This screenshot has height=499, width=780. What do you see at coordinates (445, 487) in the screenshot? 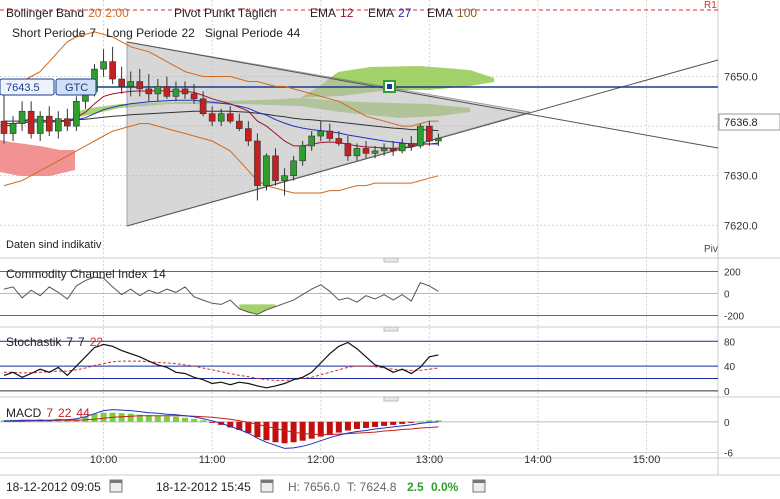
I see `footer-pct: 0.0%` at bounding box center [445, 487].